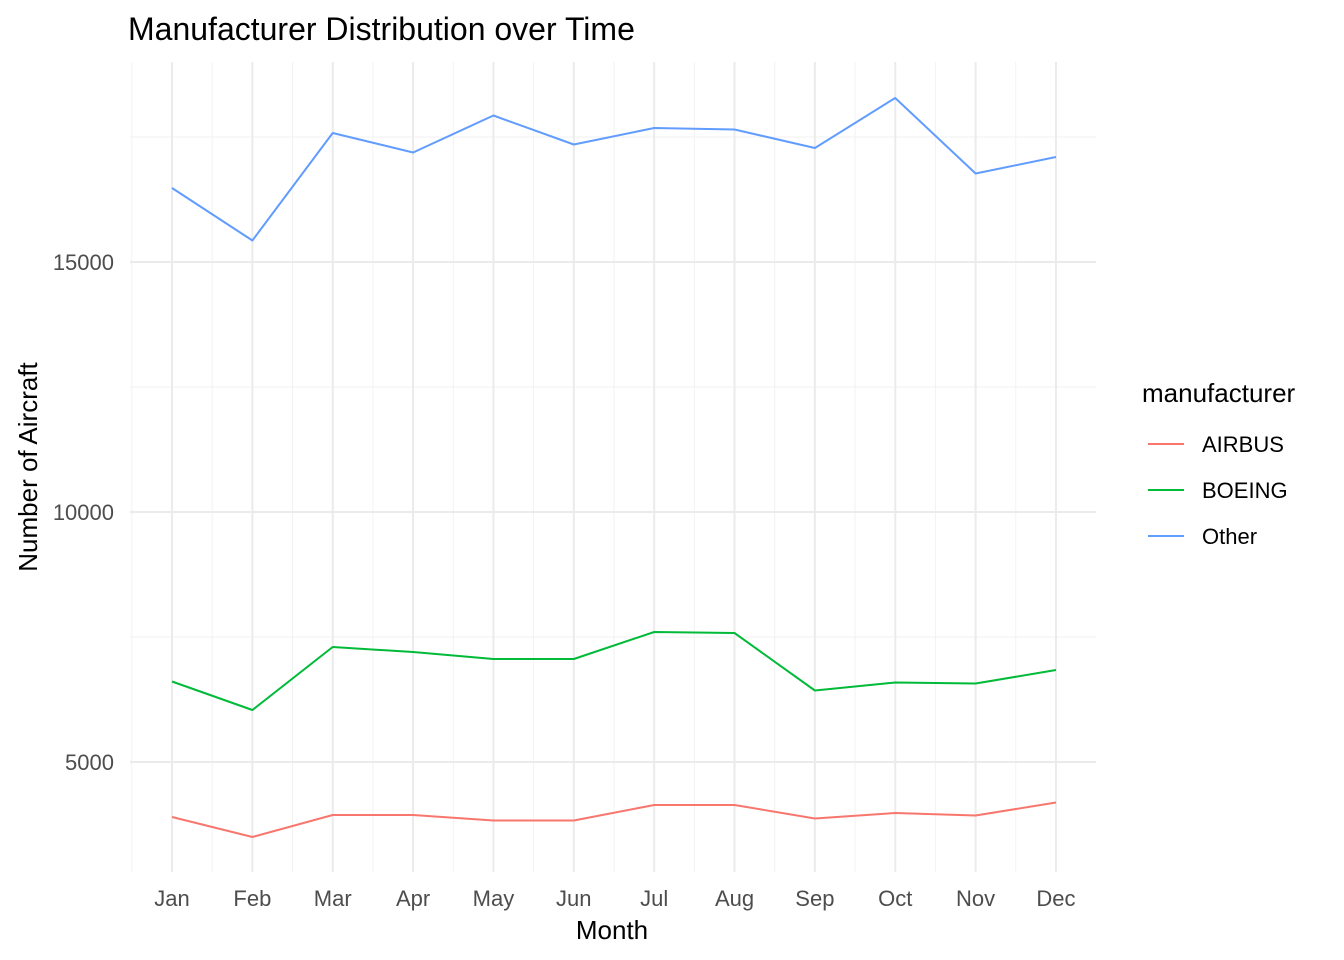 Image resolution: width=1344 pixels, height=960 pixels. I want to click on x-tick-label: Jul, so click(654, 898).